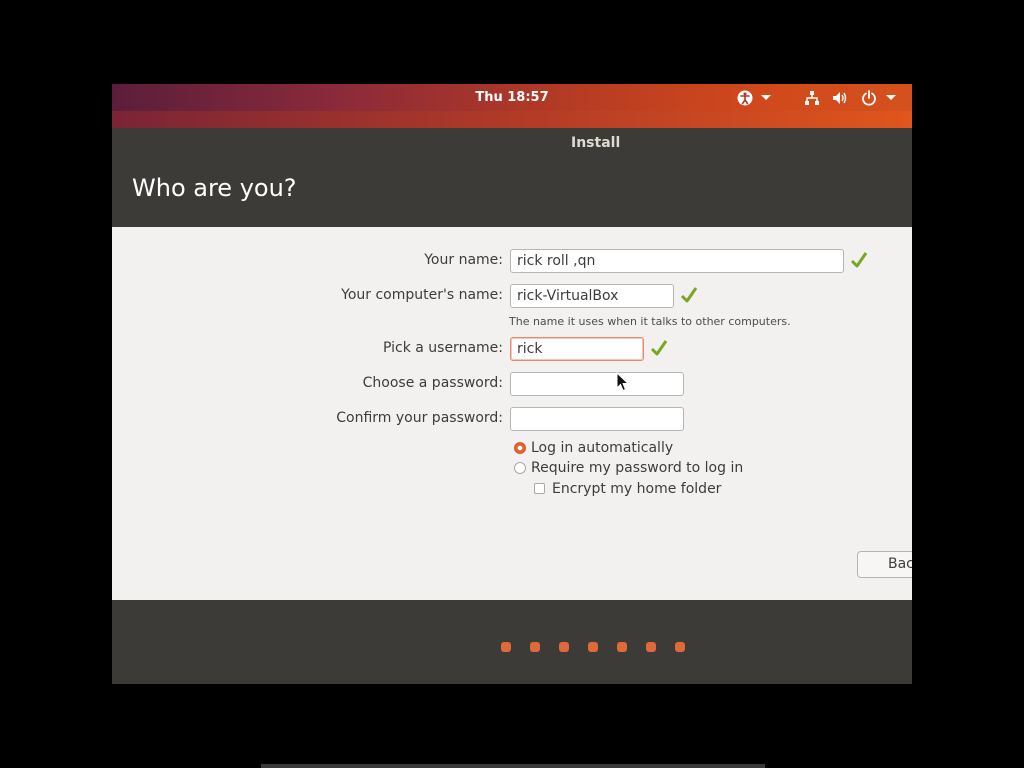 This screenshot has height=768, width=1024. What do you see at coordinates (677, 261) in the screenshot?
I see `name-input` at bounding box center [677, 261].